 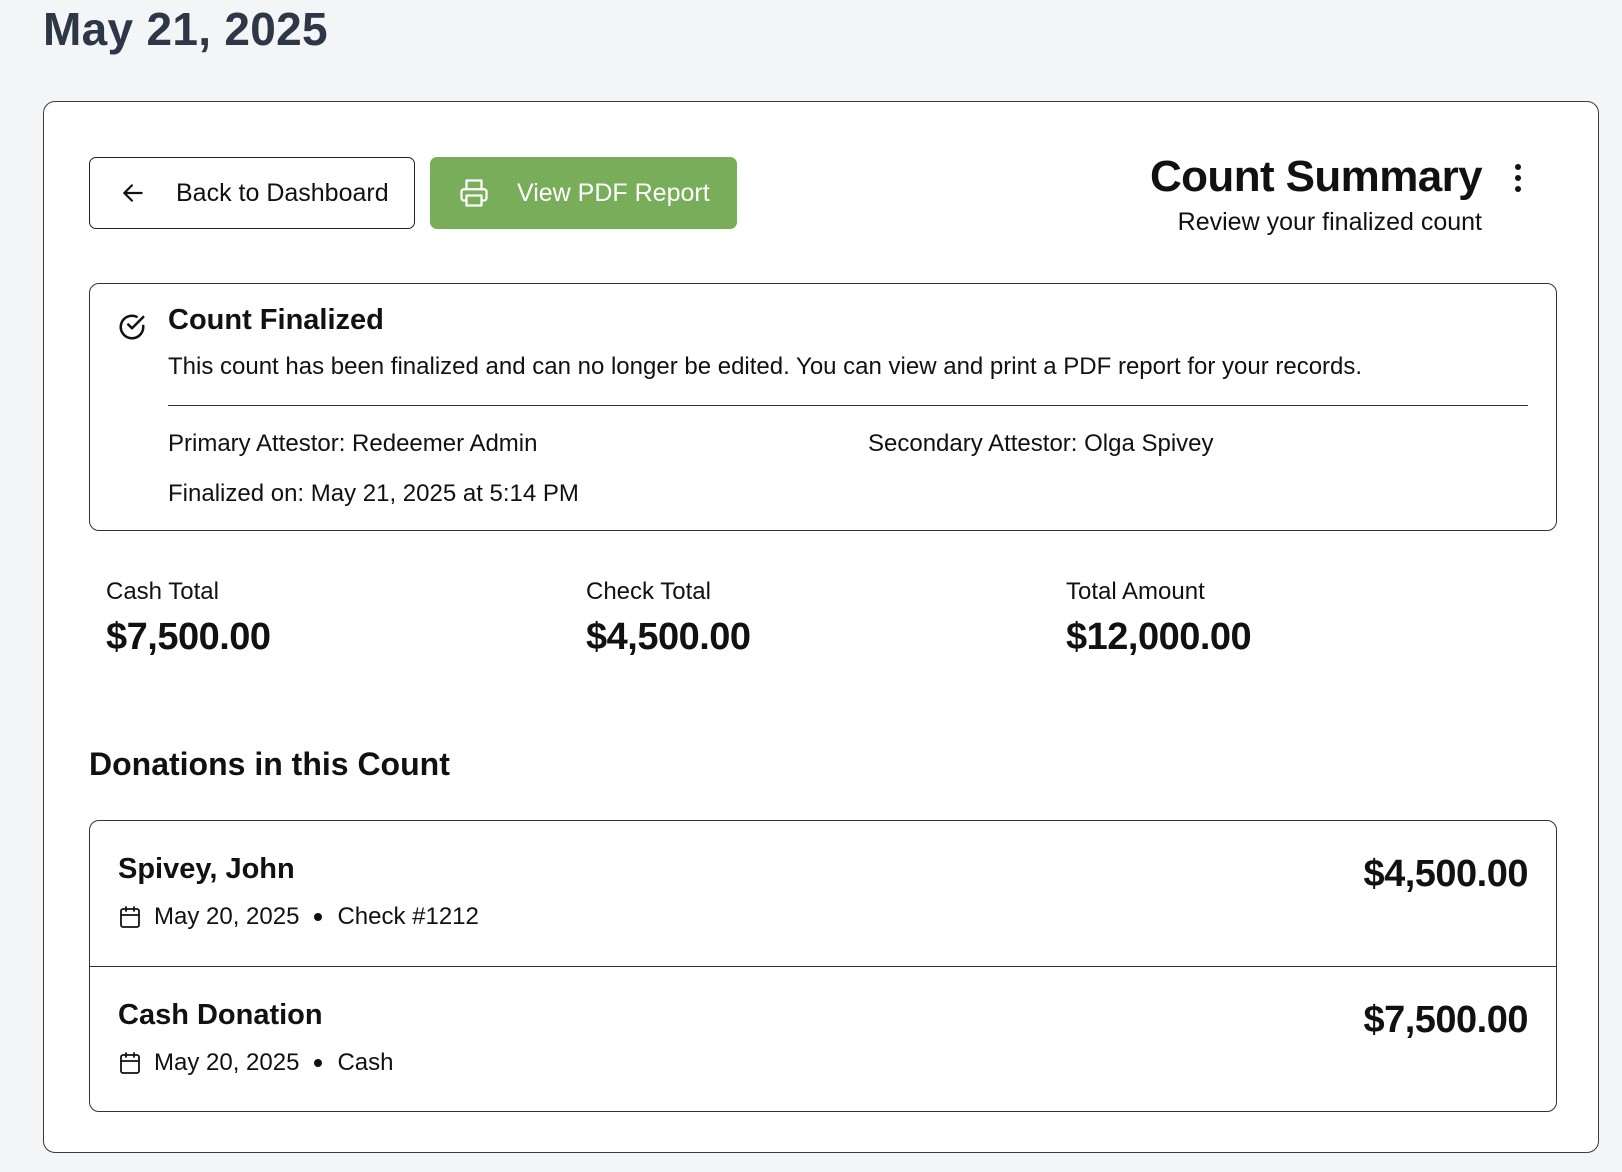 I want to click on donation-meta: May 20, 2025 Cash, so click(x=255, y=1063).